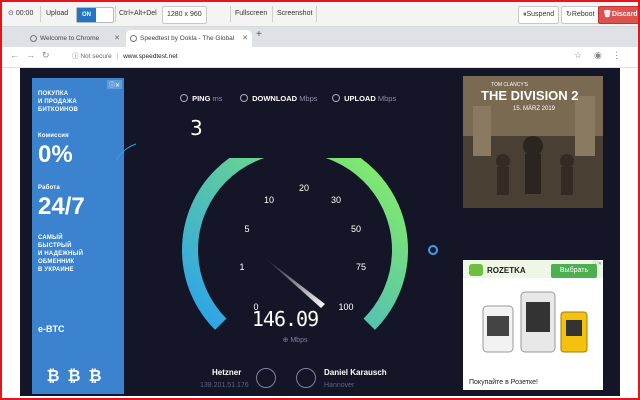 The width and height of the screenshot is (640, 400). What do you see at coordinates (133, 38) in the screenshot?
I see `speedtest-favicon-icon` at bounding box center [133, 38].